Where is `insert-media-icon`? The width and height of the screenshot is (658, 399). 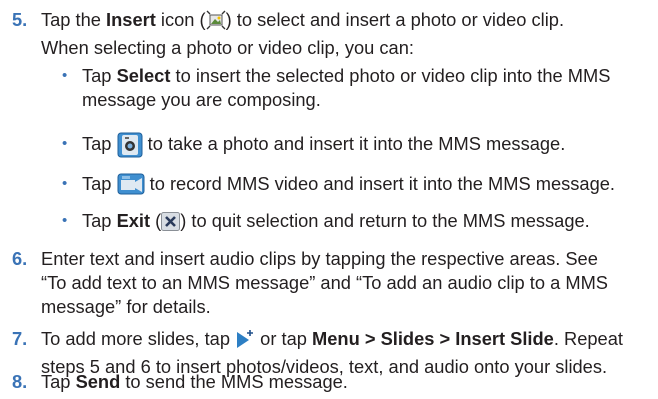
insert-media-icon is located at coordinates (216, 23).